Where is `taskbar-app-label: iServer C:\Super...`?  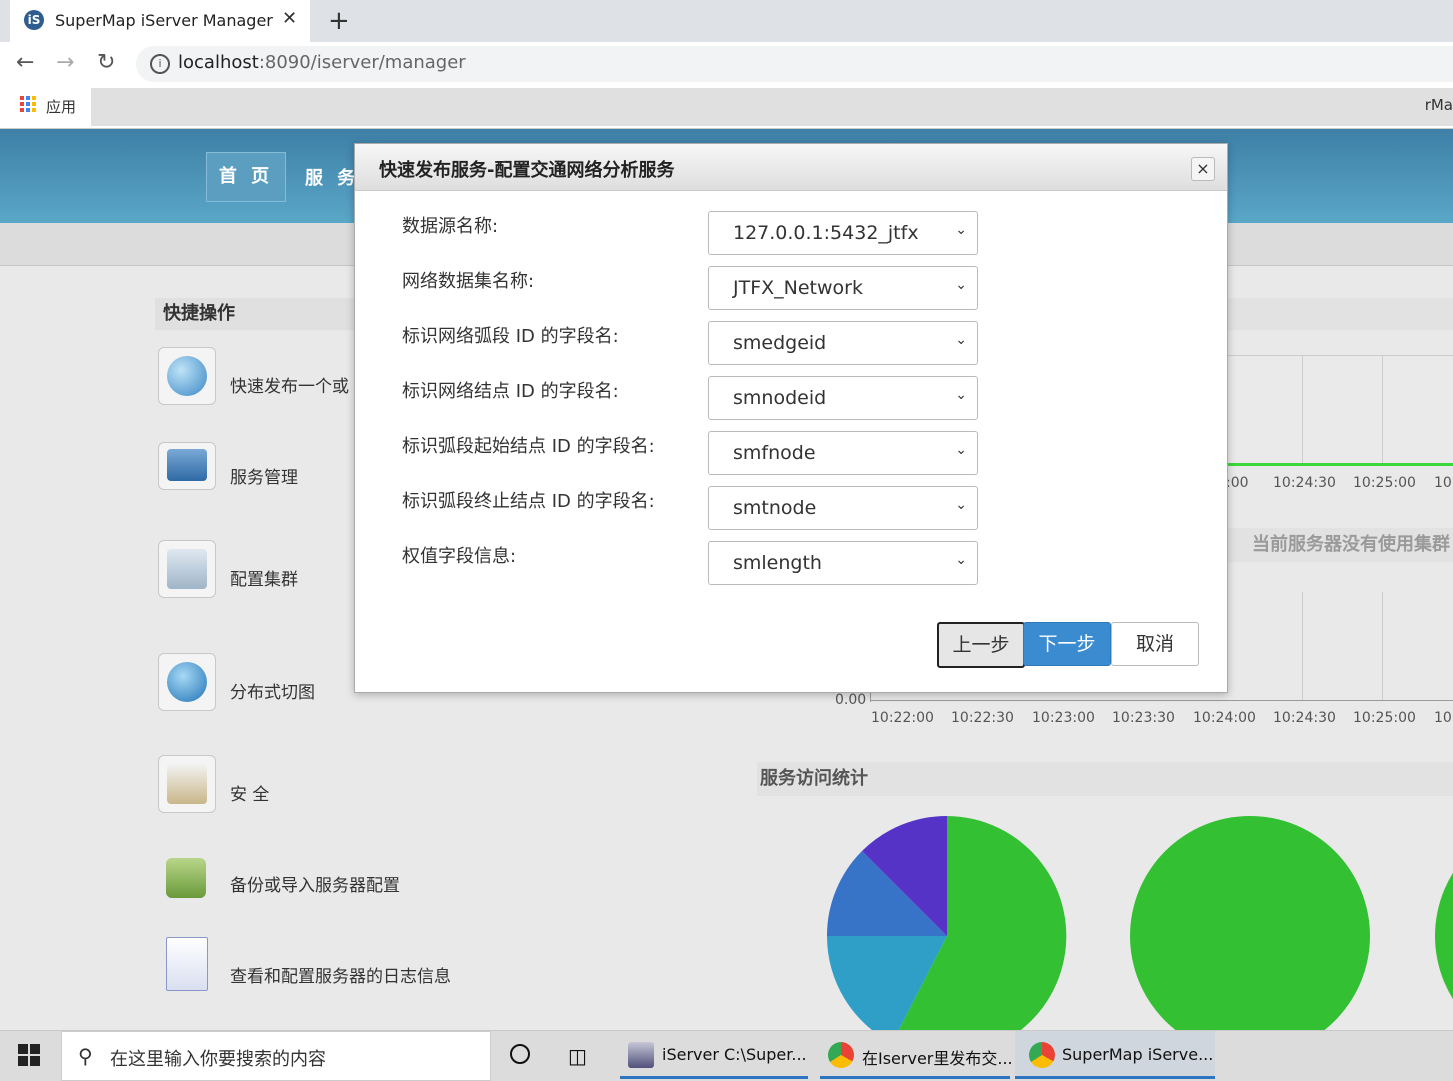
taskbar-app-label: iServer C:\Super... is located at coordinates (734, 1054).